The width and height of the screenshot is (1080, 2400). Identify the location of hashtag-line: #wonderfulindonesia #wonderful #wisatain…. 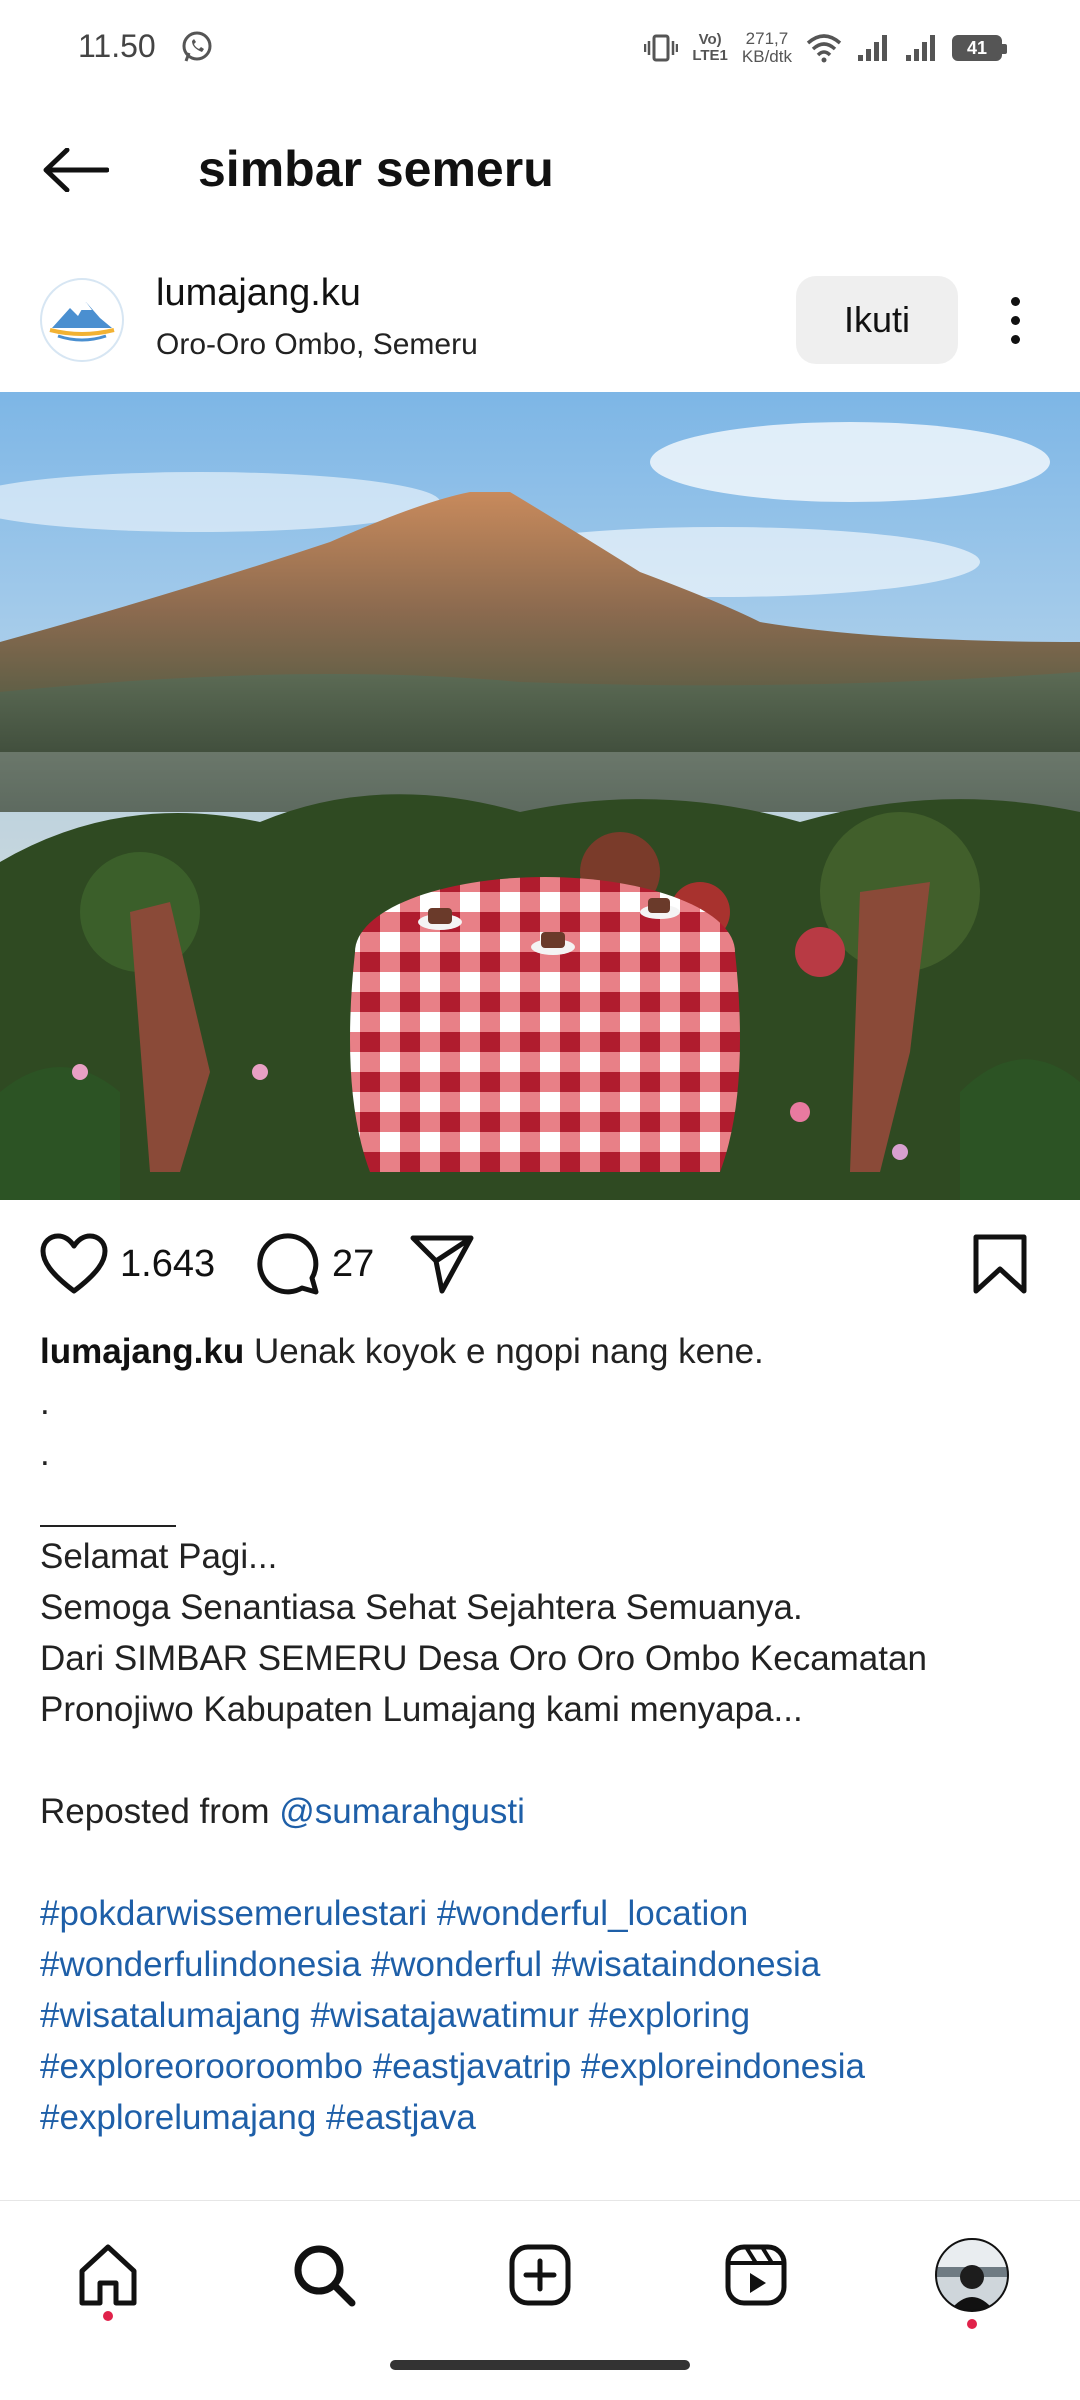
(540, 1964).